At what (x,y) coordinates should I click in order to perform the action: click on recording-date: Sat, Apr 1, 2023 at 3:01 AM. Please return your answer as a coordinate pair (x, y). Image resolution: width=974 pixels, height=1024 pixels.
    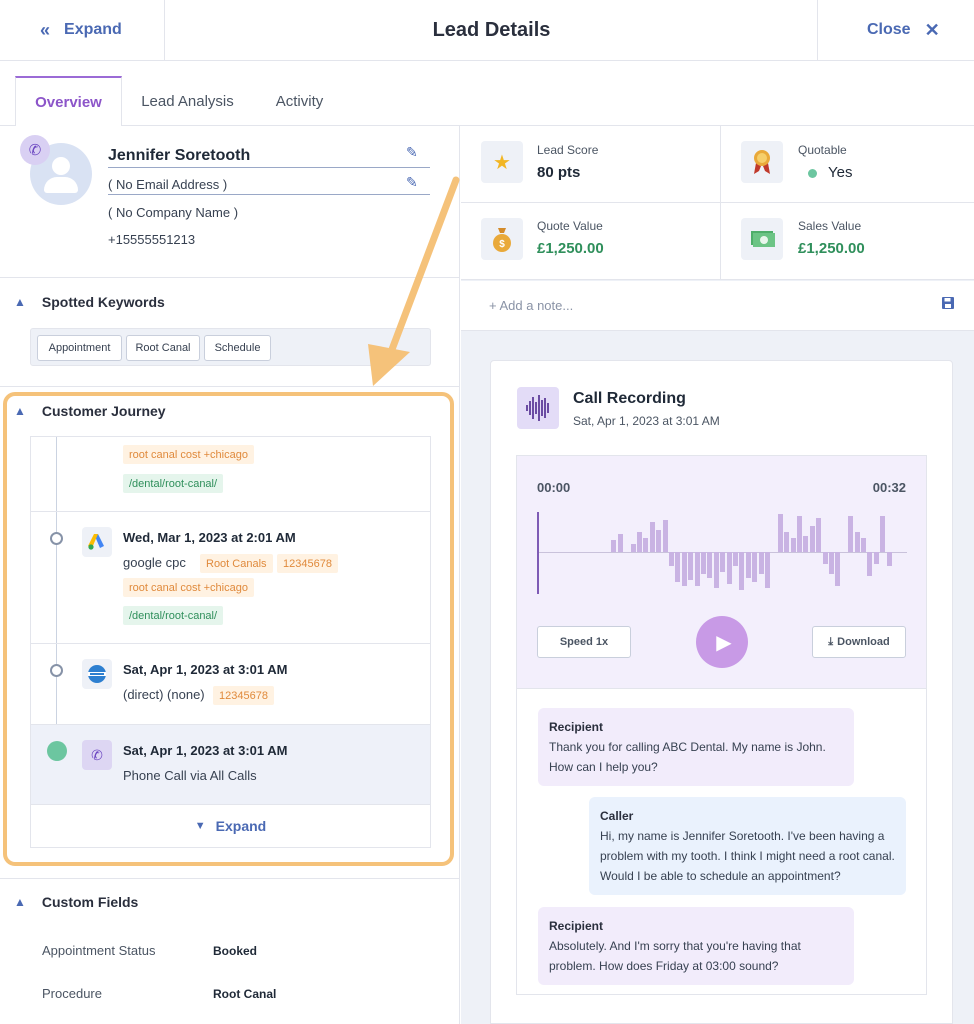
    Looking at the image, I should click on (646, 421).